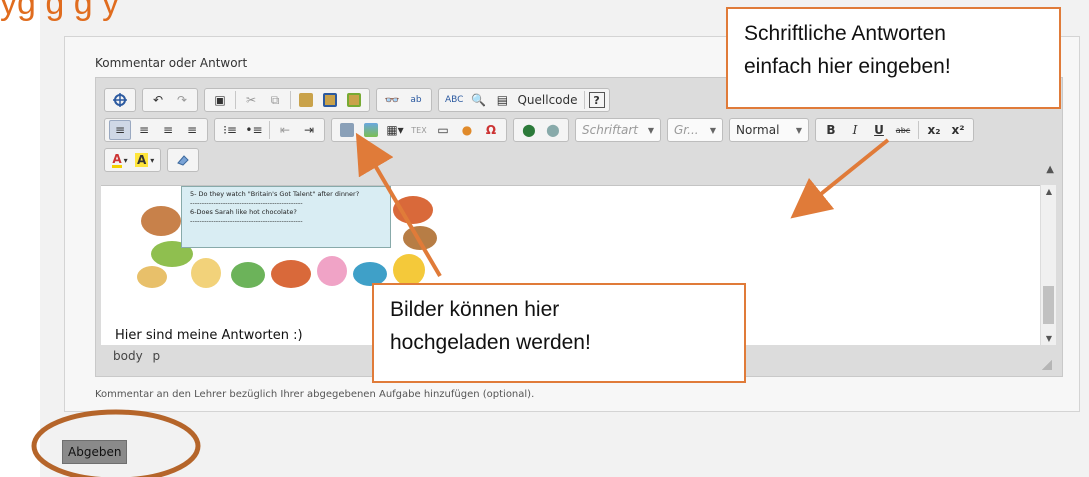  I want to click on find-icon: 👓, so click(392, 100).